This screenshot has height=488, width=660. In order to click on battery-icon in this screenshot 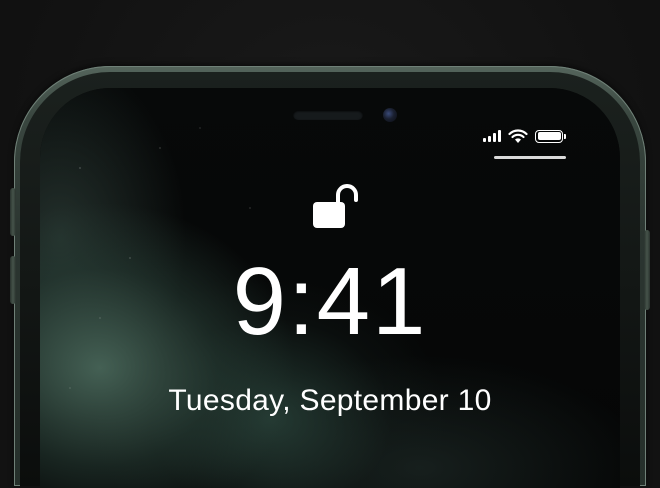, I will do `click(550, 136)`.